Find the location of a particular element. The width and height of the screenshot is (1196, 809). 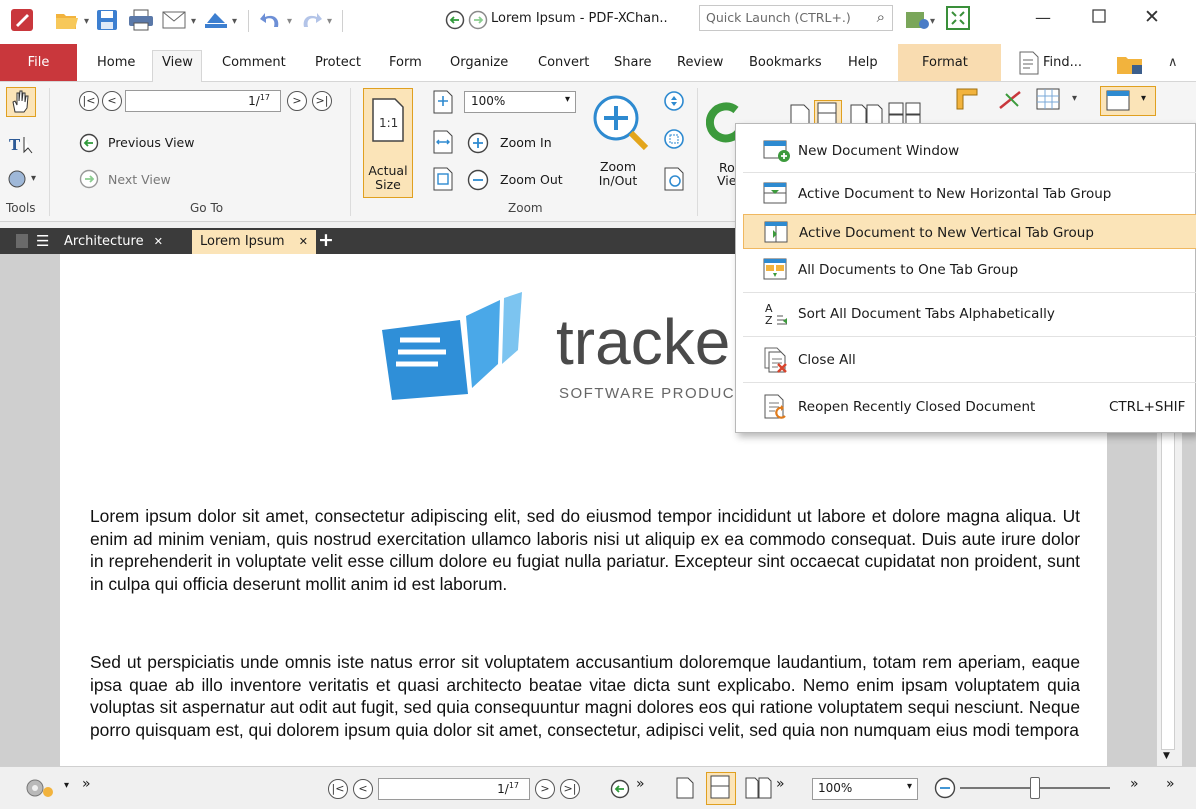

tab-list-icon: ☰ is located at coordinates (42, 241).